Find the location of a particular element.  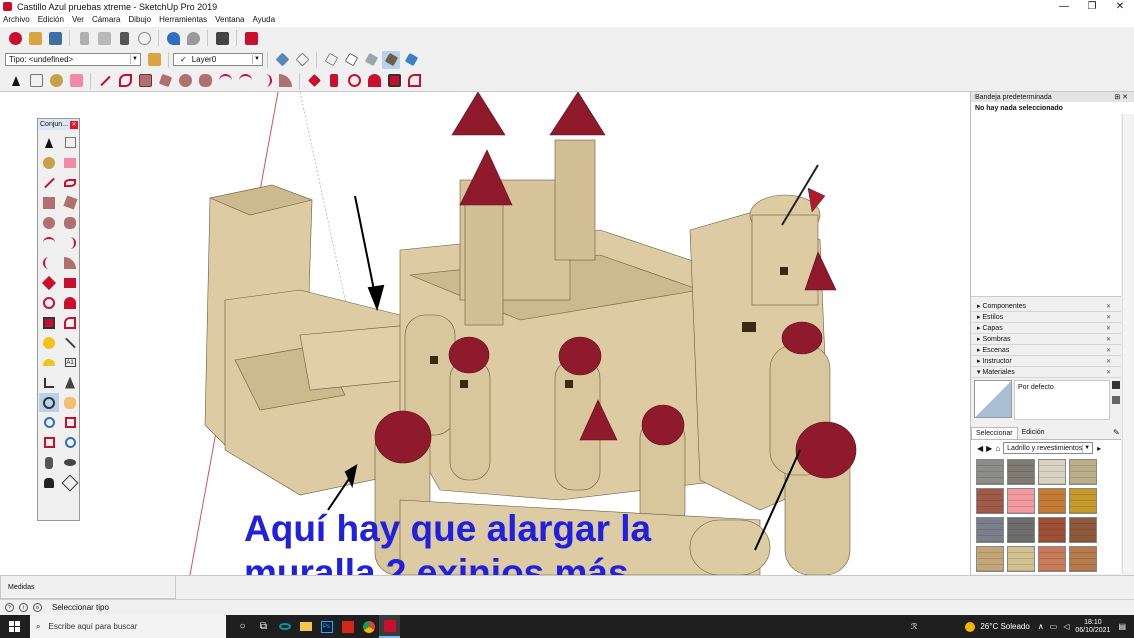

section-materiales: ▾ Materiales ✕ is located at coordinates (1046, 372).